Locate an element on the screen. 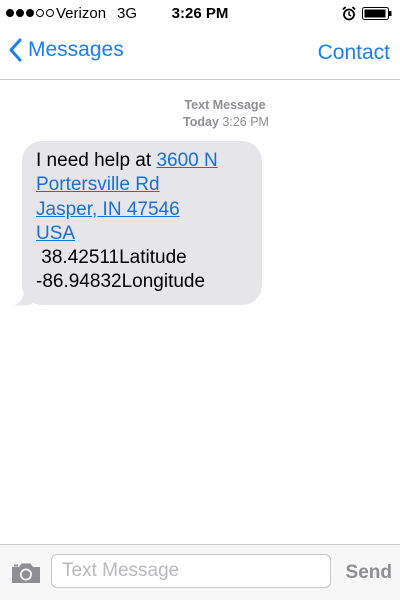  message-line: Portersville Rd is located at coordinates (149, 185).